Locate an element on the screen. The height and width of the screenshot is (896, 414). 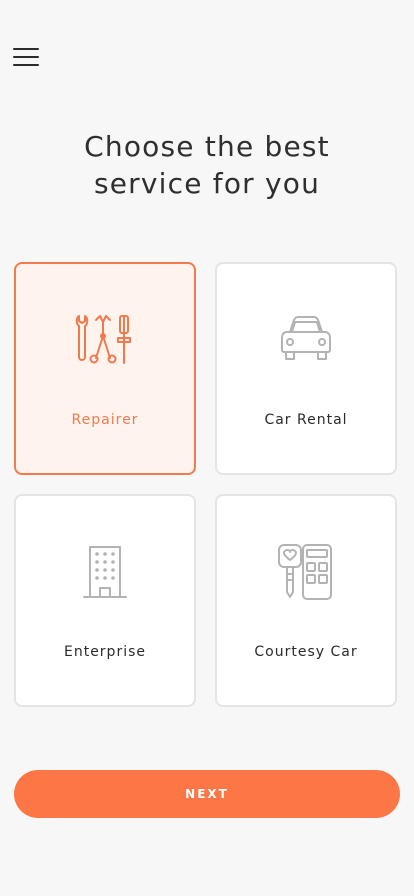
car-icon is located at coordinates (306, 340).